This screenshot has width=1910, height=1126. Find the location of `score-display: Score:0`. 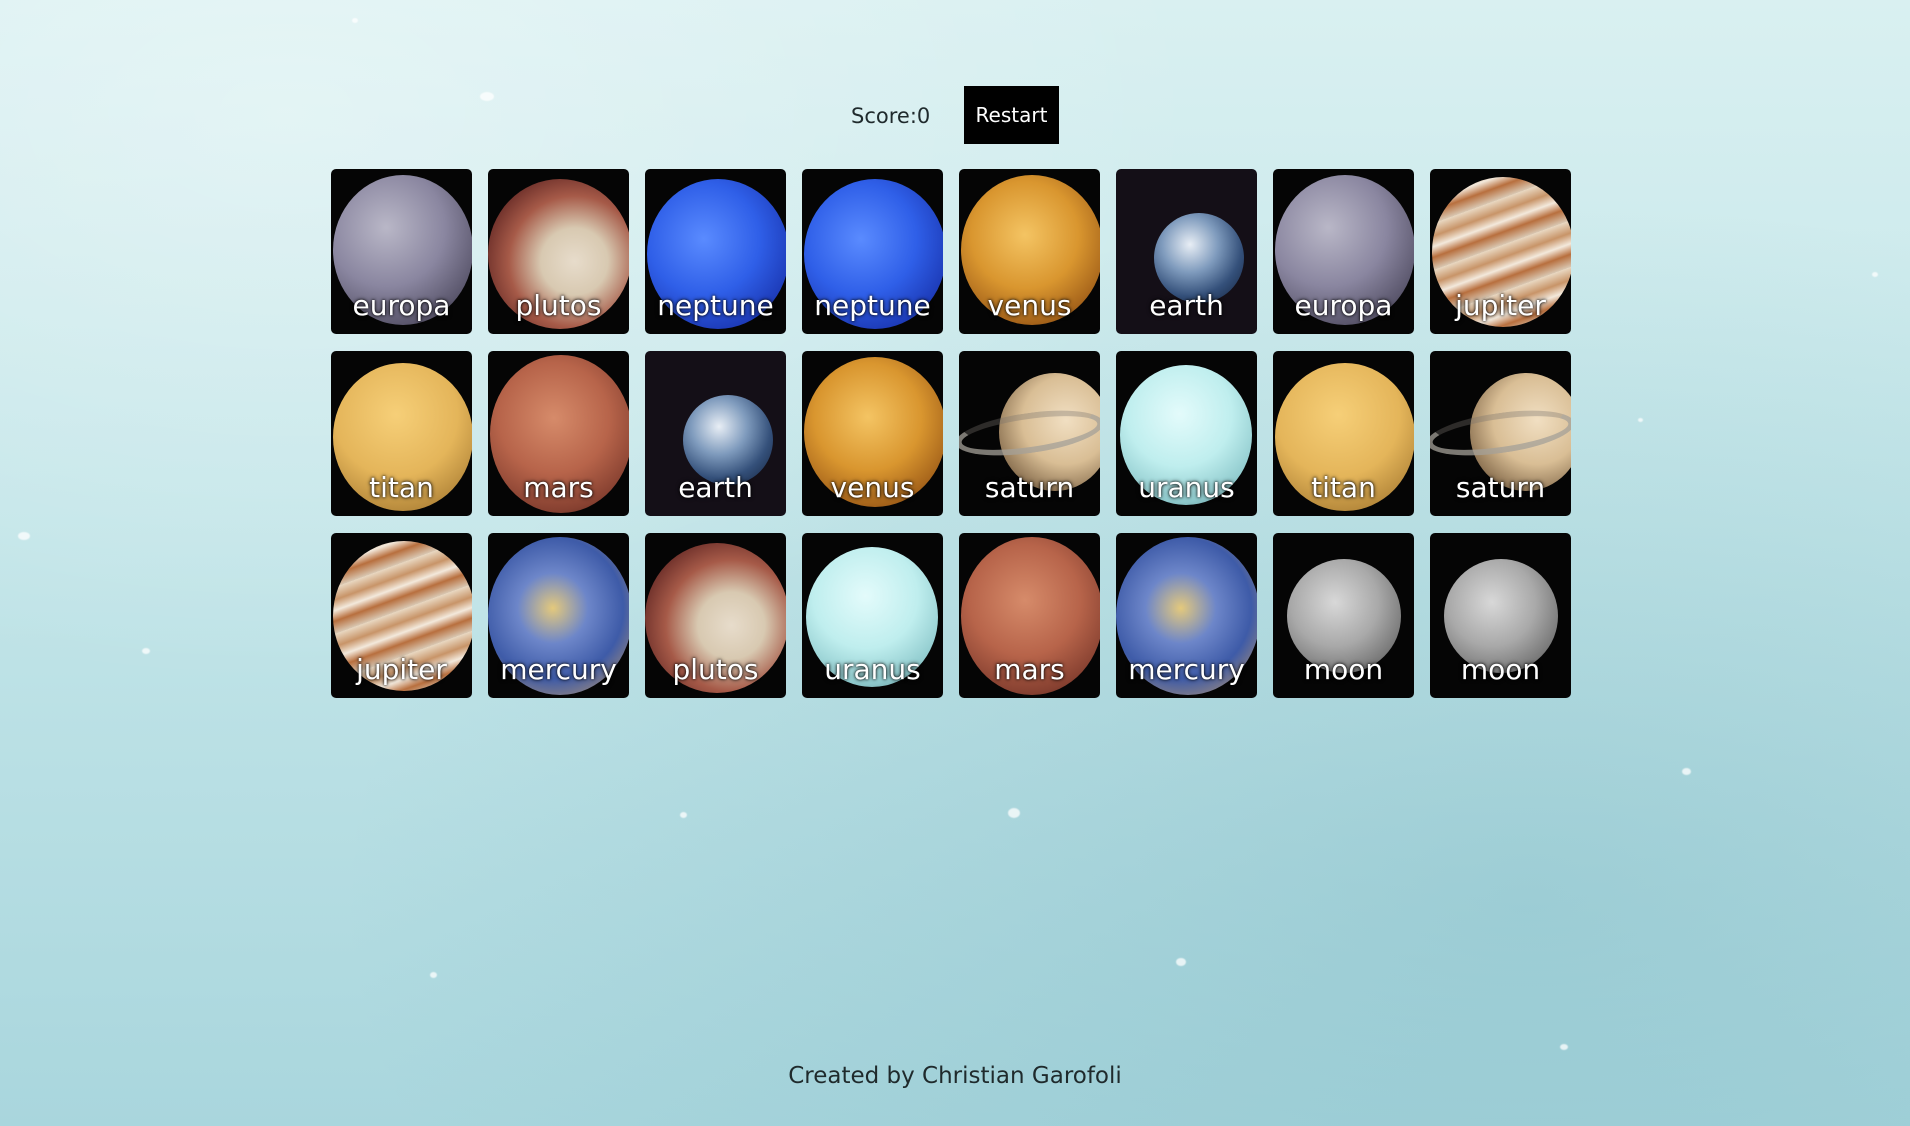

score-display: Score:0 is located at coordinates (890, 116).